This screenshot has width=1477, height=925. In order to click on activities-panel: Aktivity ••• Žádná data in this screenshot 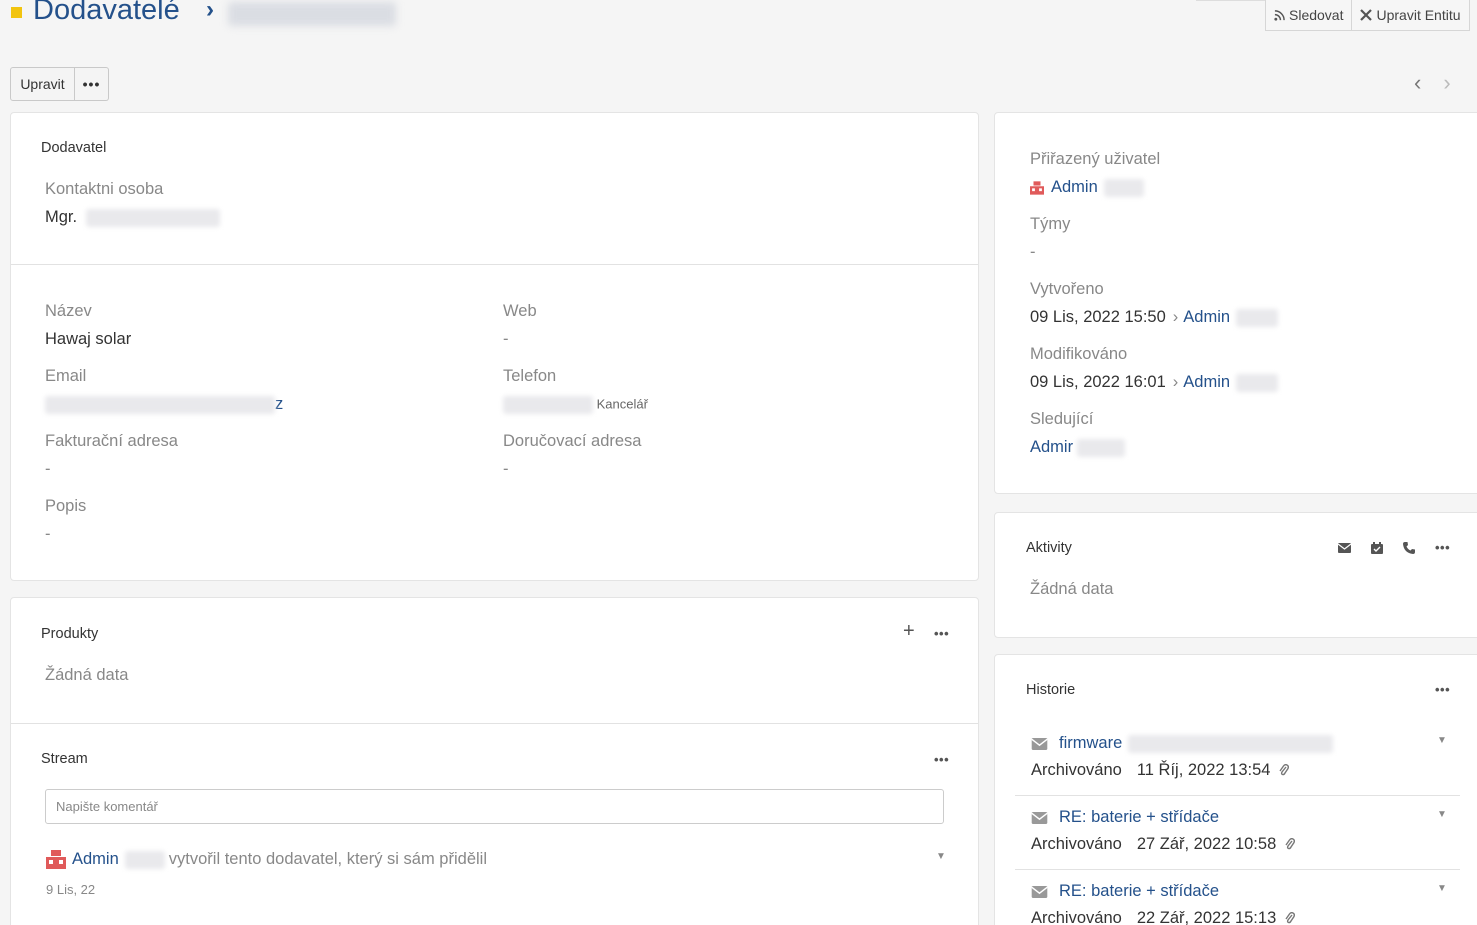, I will do `click(1235, 575)`.